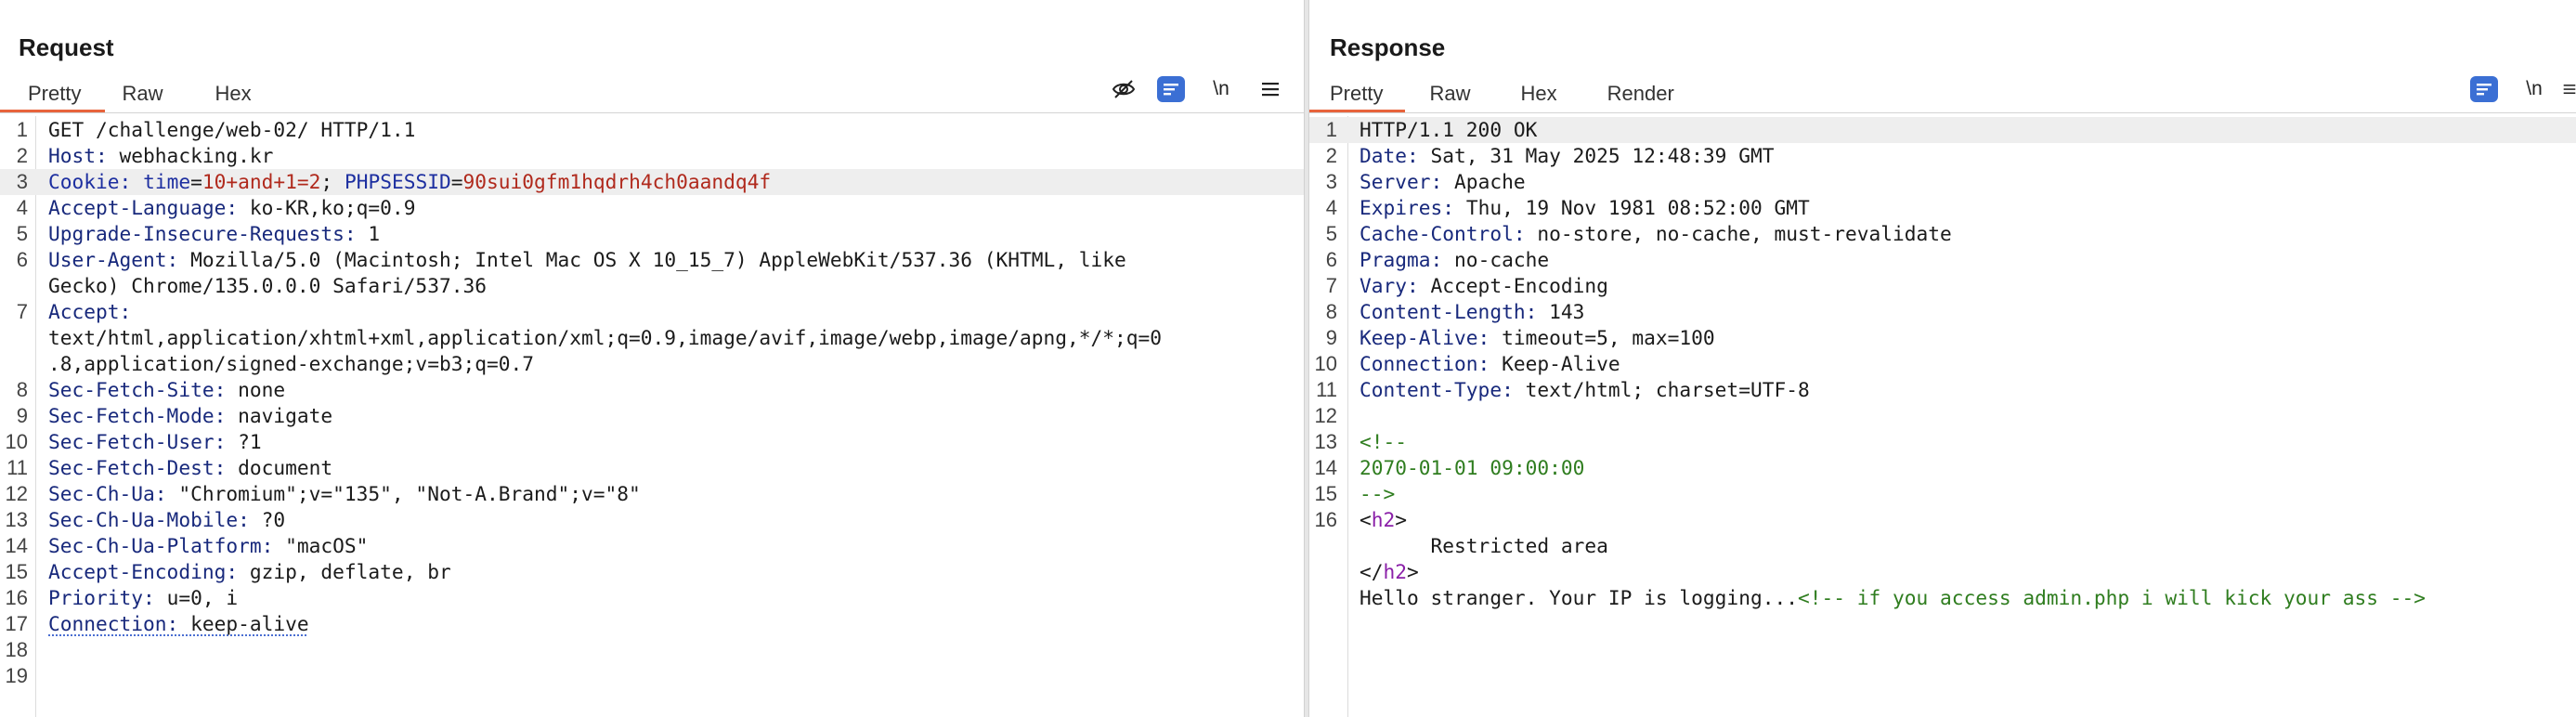 Image resolution: width=2576 pixels, height=717 pixels. I want to click on request-tab-hex: Hex, so click(228, 93).